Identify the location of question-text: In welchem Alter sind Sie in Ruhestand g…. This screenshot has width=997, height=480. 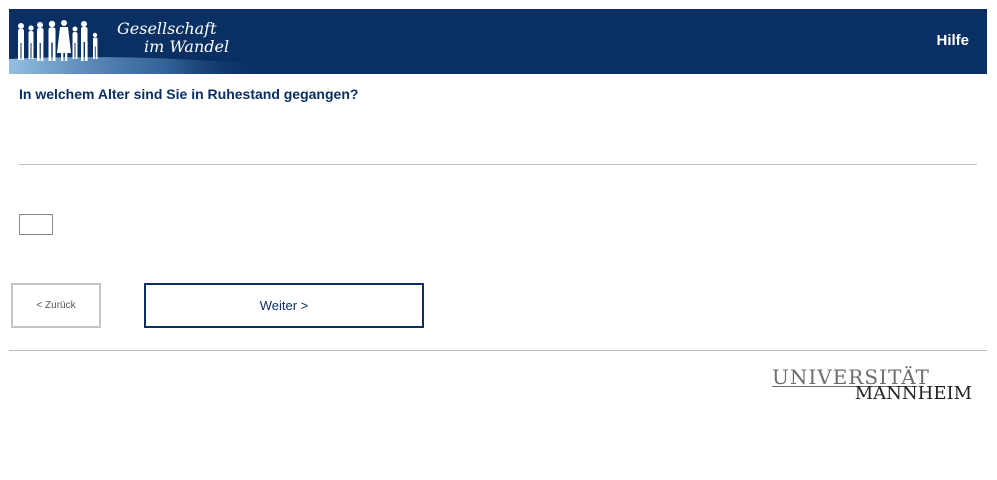
(189, 94).